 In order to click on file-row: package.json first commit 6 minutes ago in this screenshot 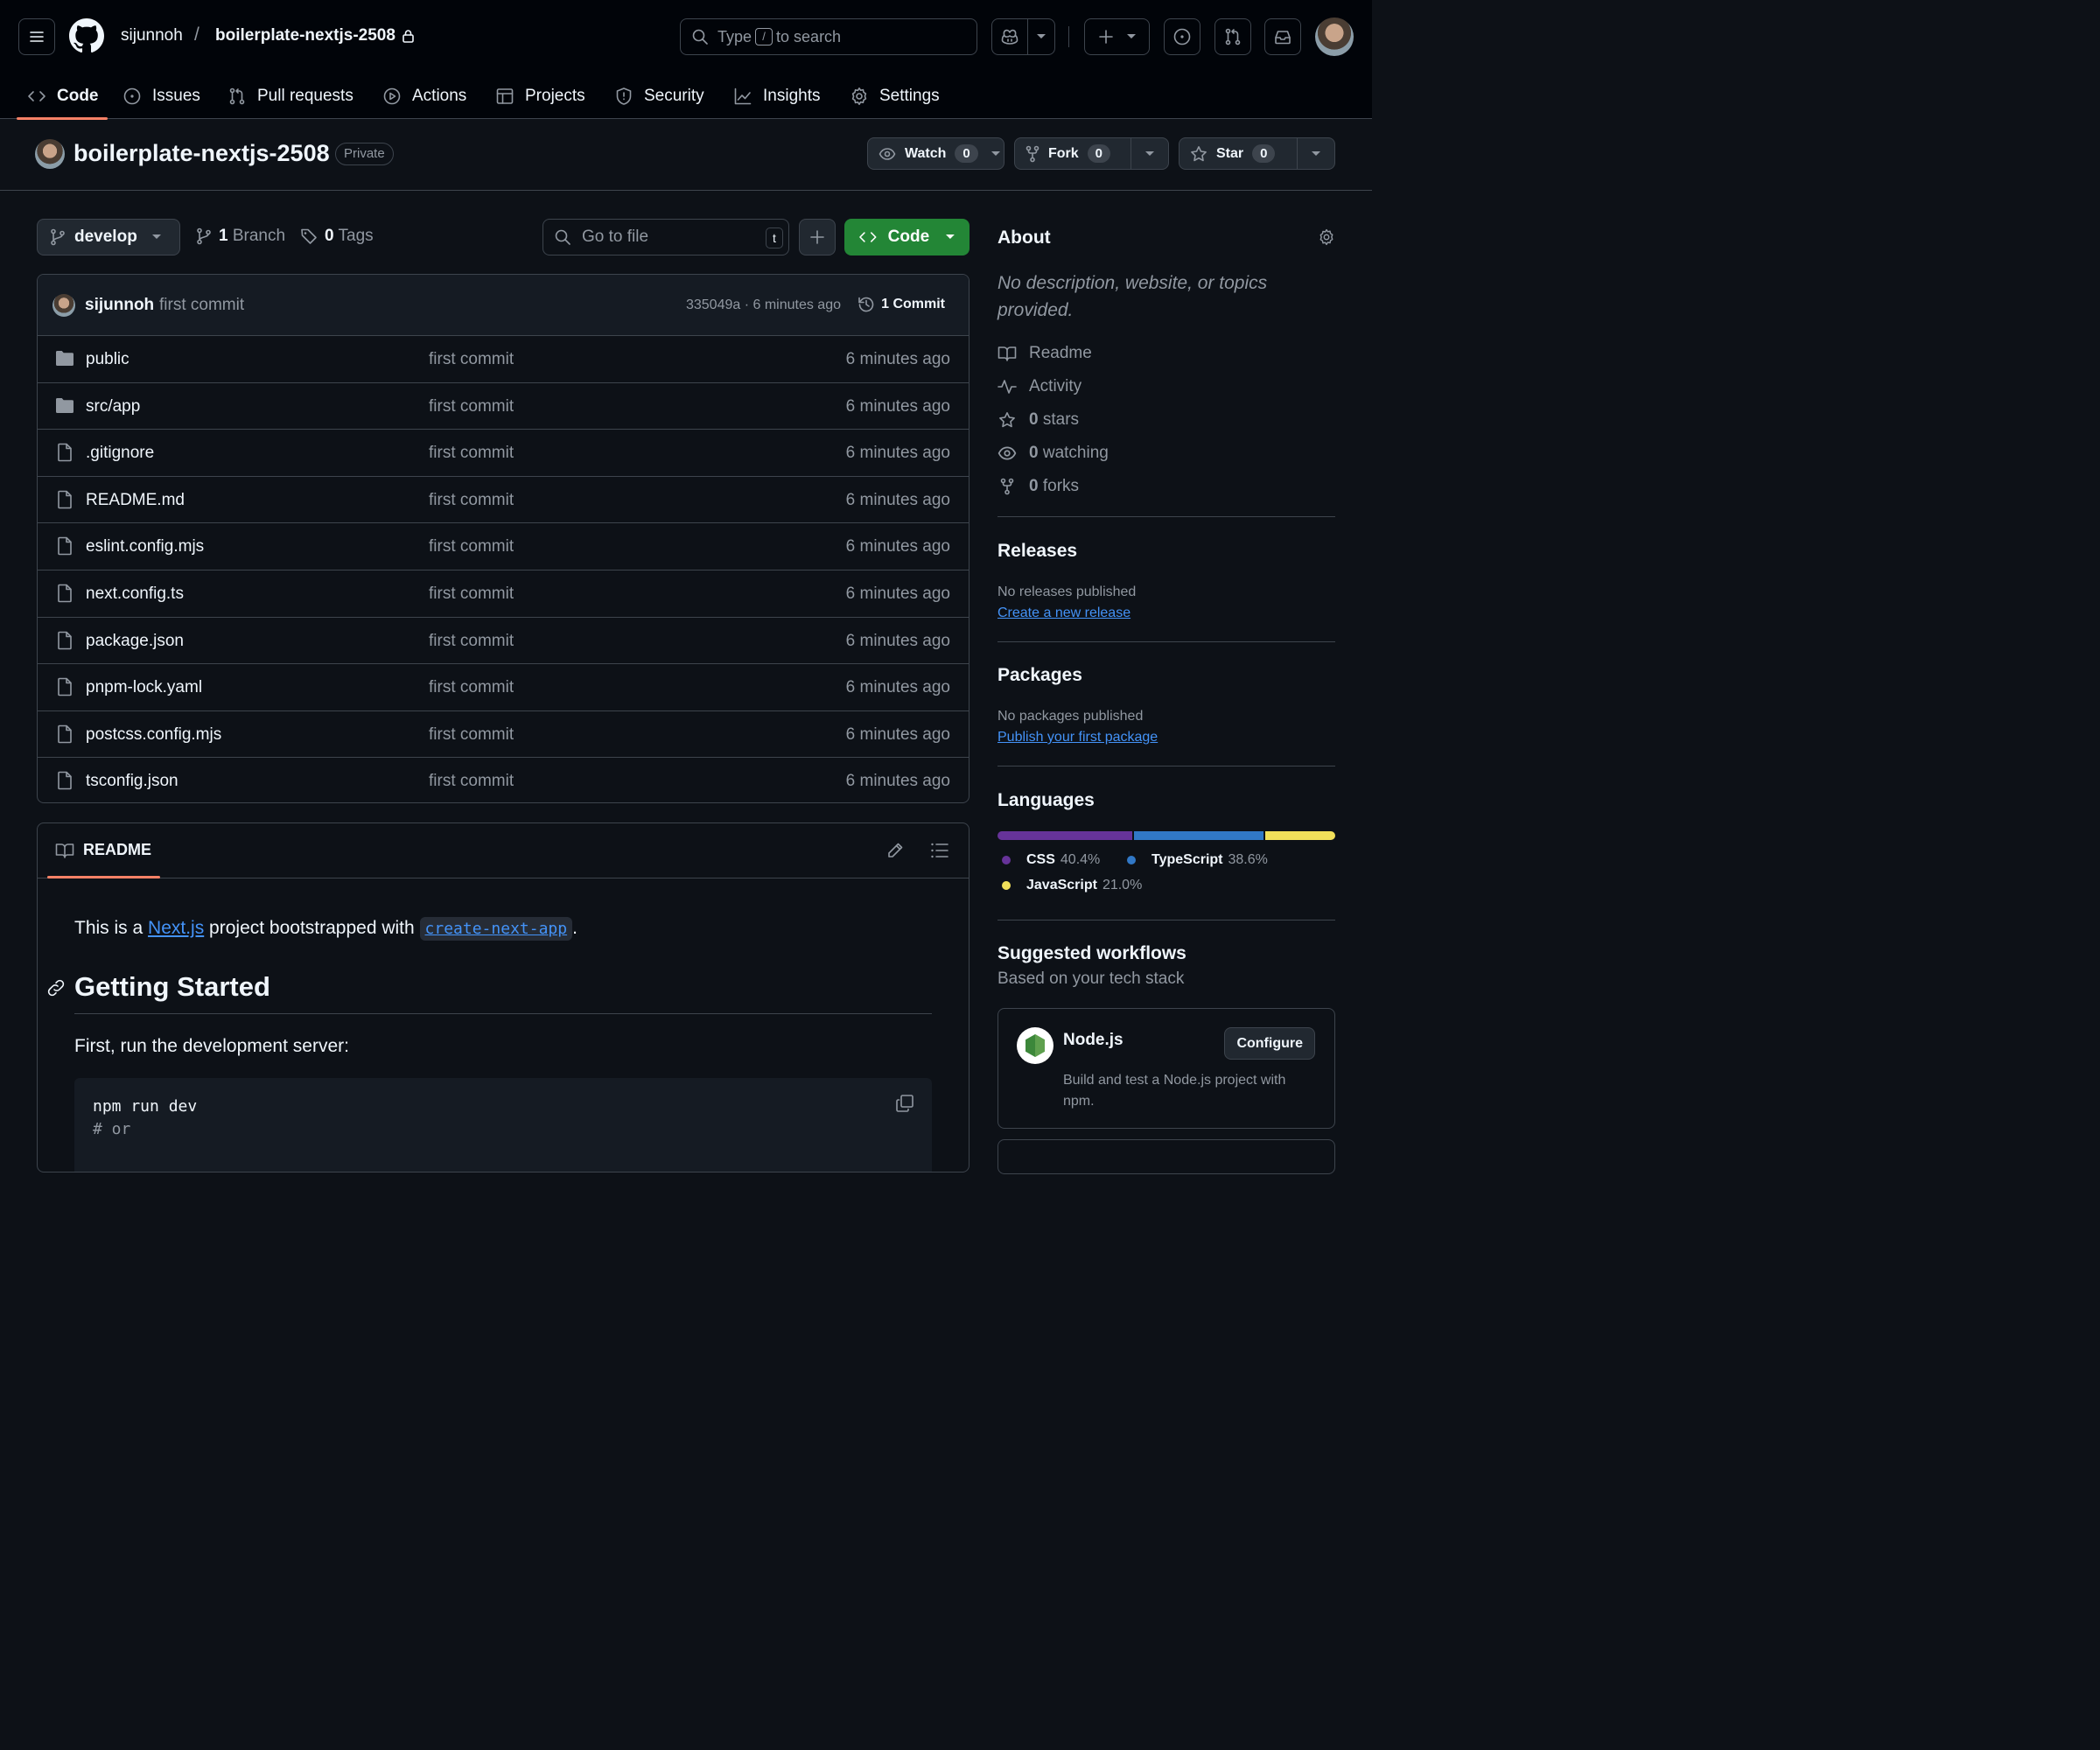, I will do `click(503, 641)`.